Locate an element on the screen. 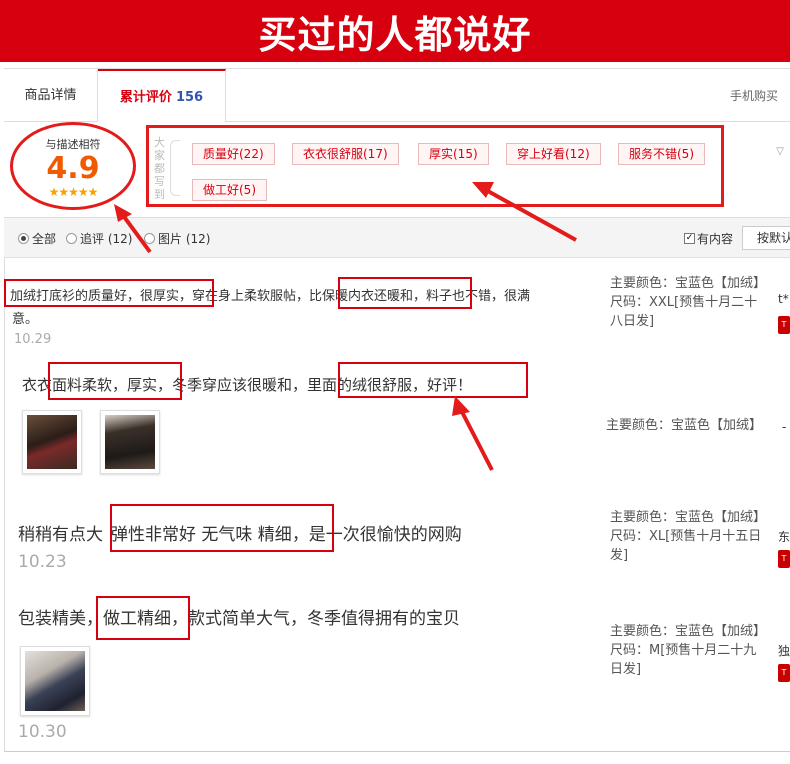  arrow-to-review-icon is located at coordinates (473, 433).